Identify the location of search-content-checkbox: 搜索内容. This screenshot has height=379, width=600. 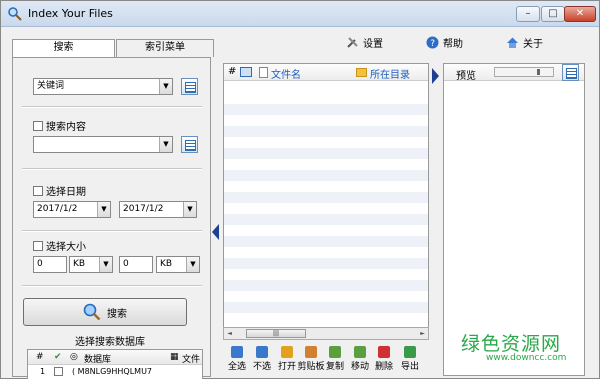
(59, 125).